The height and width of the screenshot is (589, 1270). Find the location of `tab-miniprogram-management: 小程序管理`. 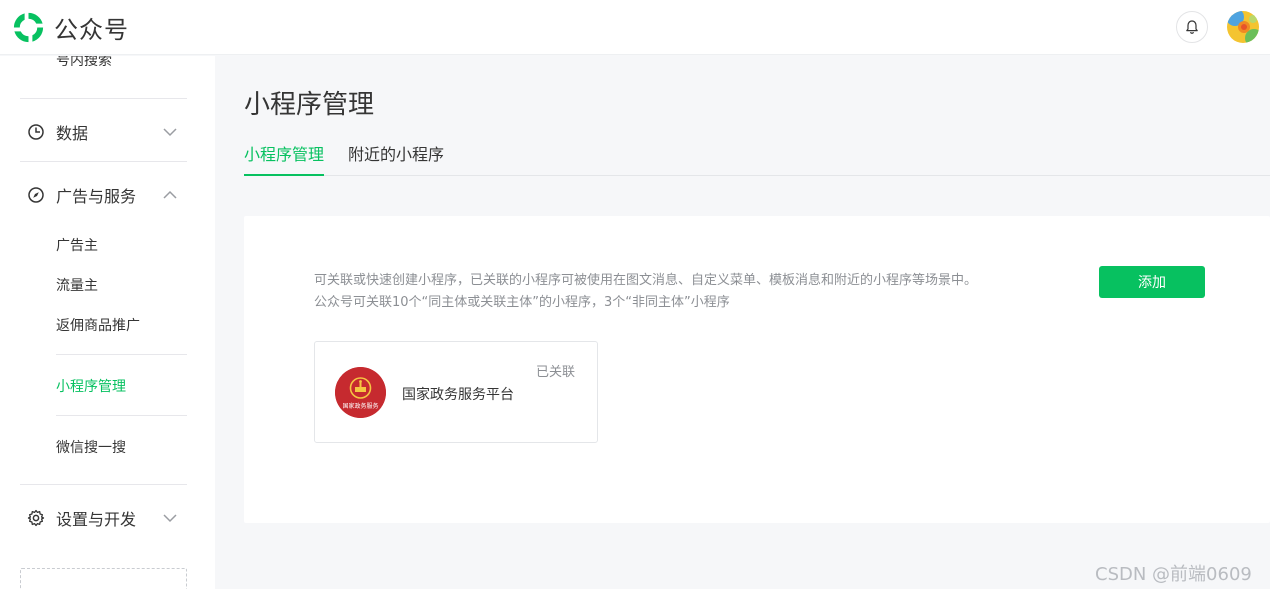

tab-miniprogram-management: 小程序管理 is located at coordinates (284, 160).